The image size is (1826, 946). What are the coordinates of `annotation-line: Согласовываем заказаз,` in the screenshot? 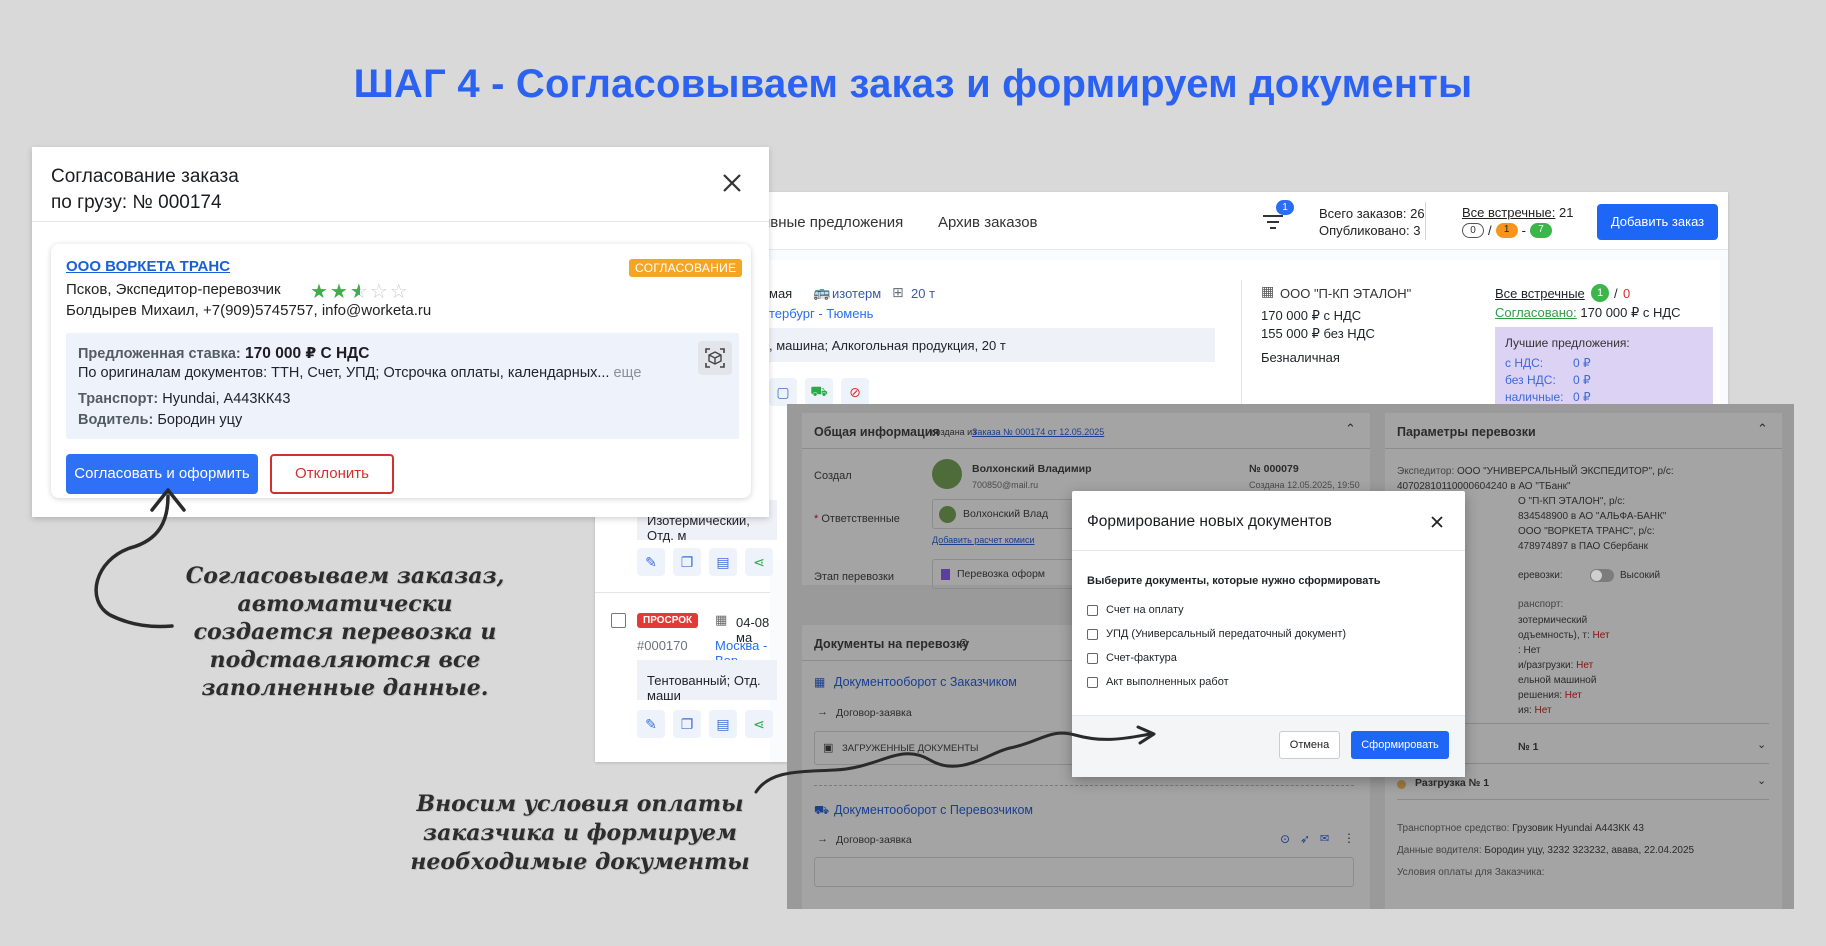 It's located at (345, 576).